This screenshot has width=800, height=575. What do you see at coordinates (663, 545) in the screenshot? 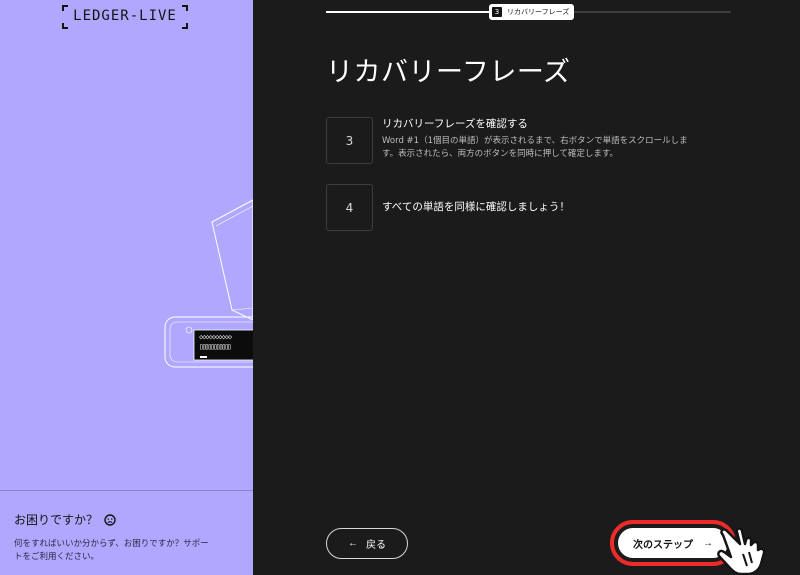
I see `next-step-label: 次のステップ` at bounding box center [663, 545].